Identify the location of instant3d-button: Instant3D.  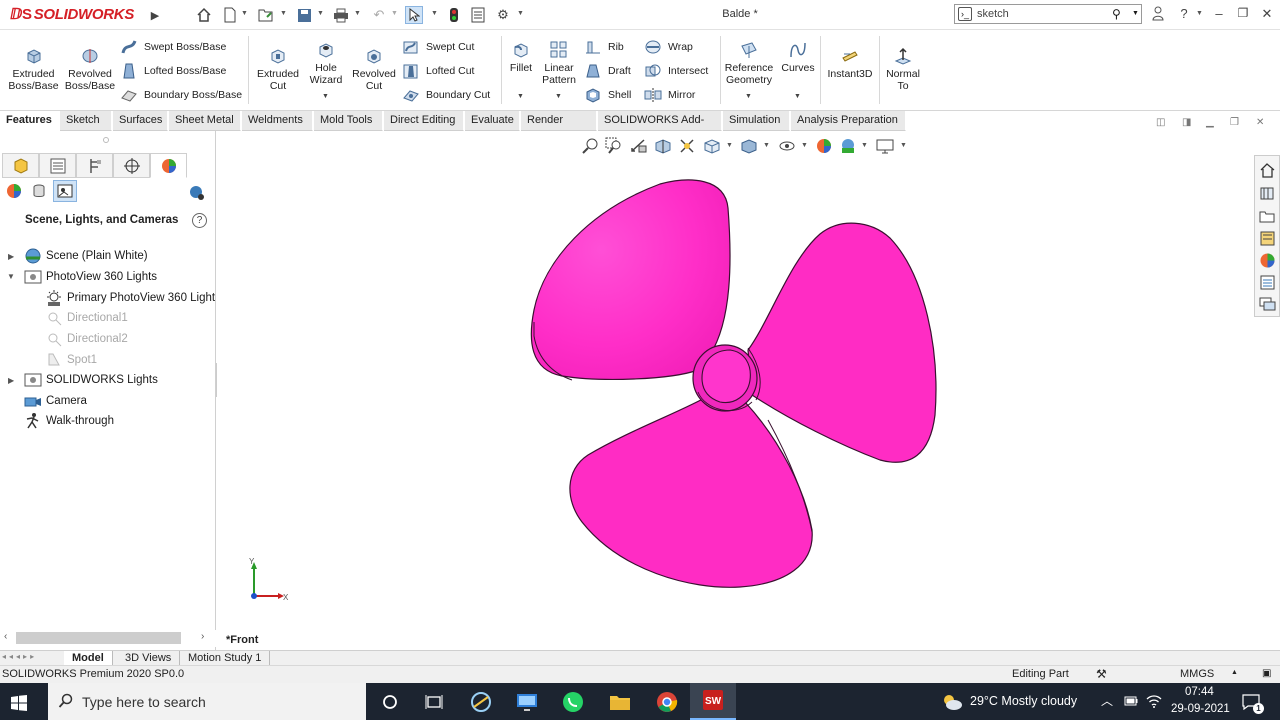
(850, 63).